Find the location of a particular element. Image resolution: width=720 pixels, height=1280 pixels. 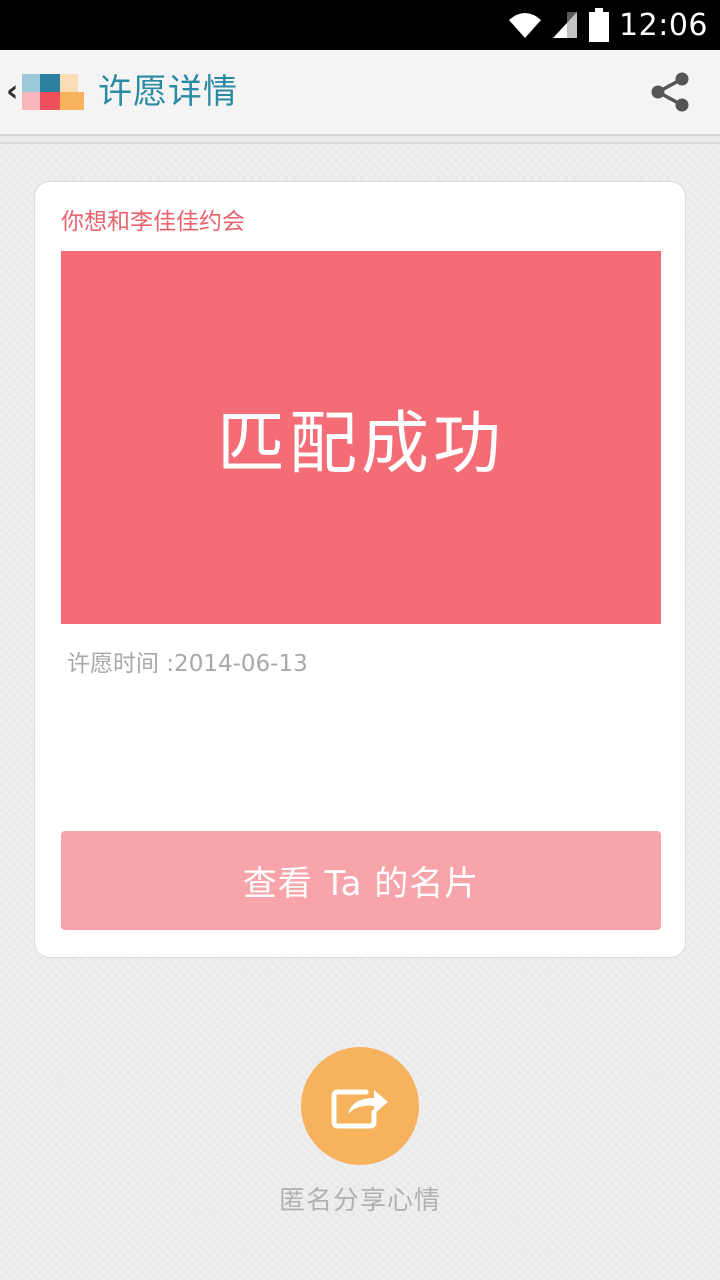

signal-icon is located at coordinates (565, 25).